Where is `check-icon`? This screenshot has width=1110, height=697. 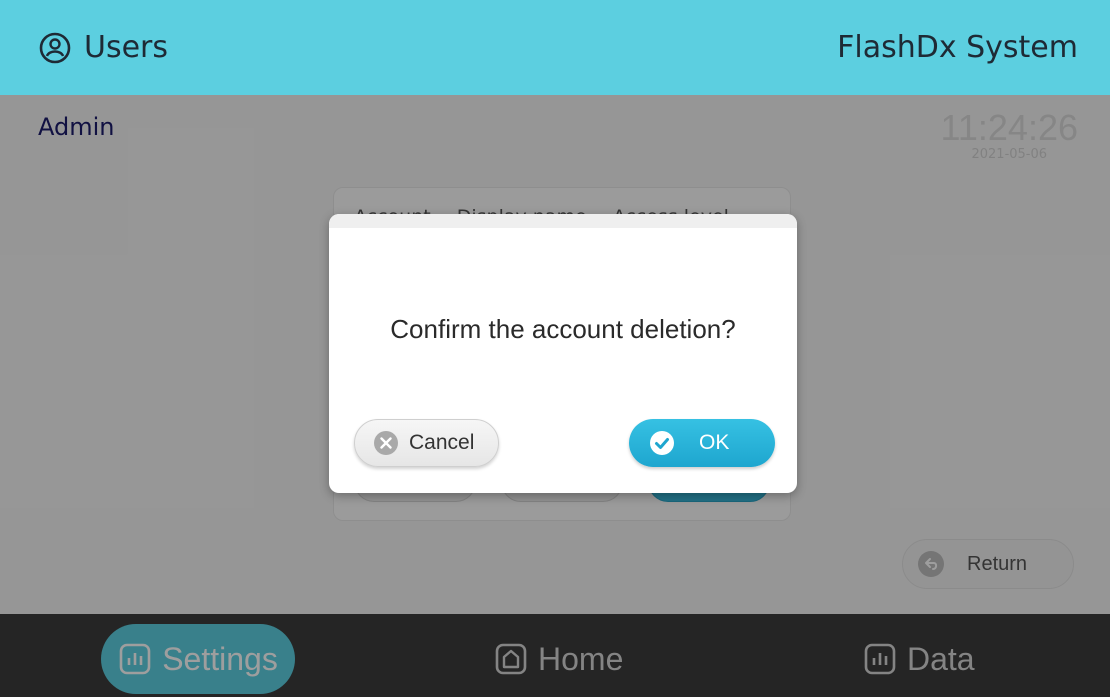
check-icon is located at coordinates (662, 443).